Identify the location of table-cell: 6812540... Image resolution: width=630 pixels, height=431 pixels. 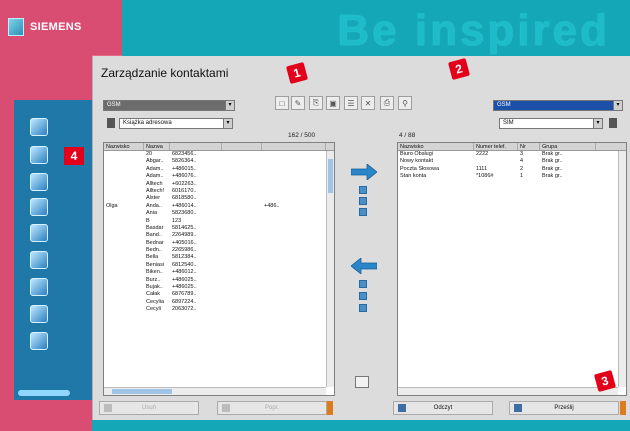
(184, 264).